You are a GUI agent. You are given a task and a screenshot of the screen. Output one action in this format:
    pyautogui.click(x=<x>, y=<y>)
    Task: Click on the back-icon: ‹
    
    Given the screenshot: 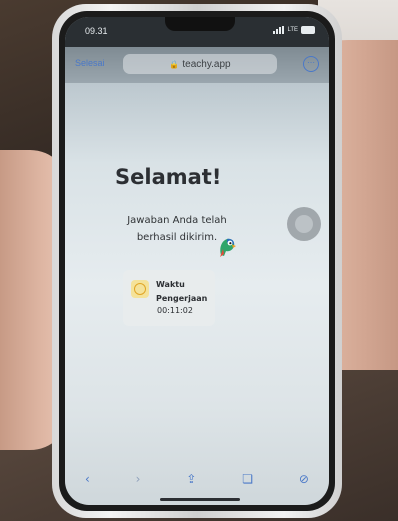 What is the action you would take?
    pyautogui.click(x=87, y=479)
    